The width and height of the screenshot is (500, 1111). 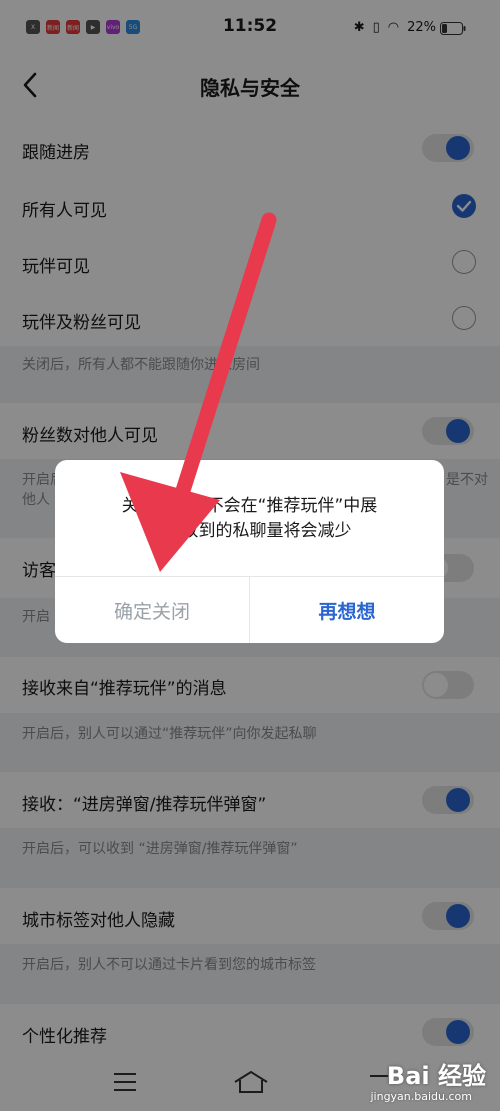 I want to click on dialog-message-line: 示，收到的私聊量将会减少, so click(x=249, y=531).